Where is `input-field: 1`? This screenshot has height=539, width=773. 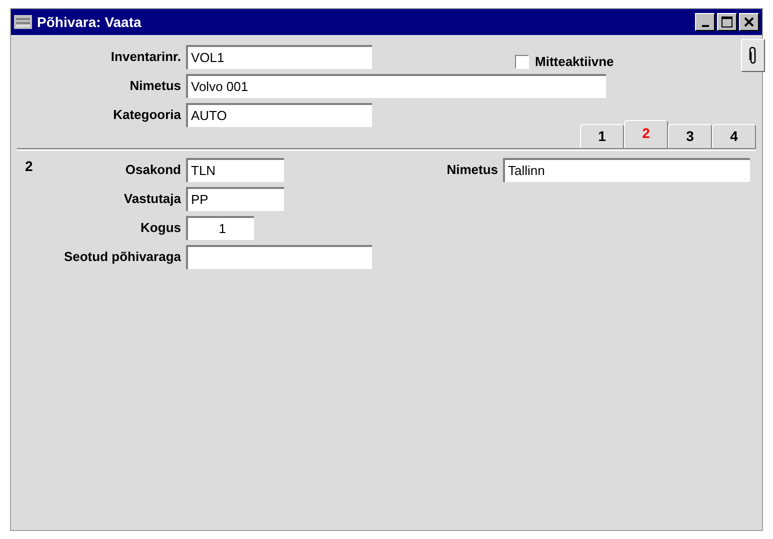 input-field: 1 is located at coordinates (220, 228).